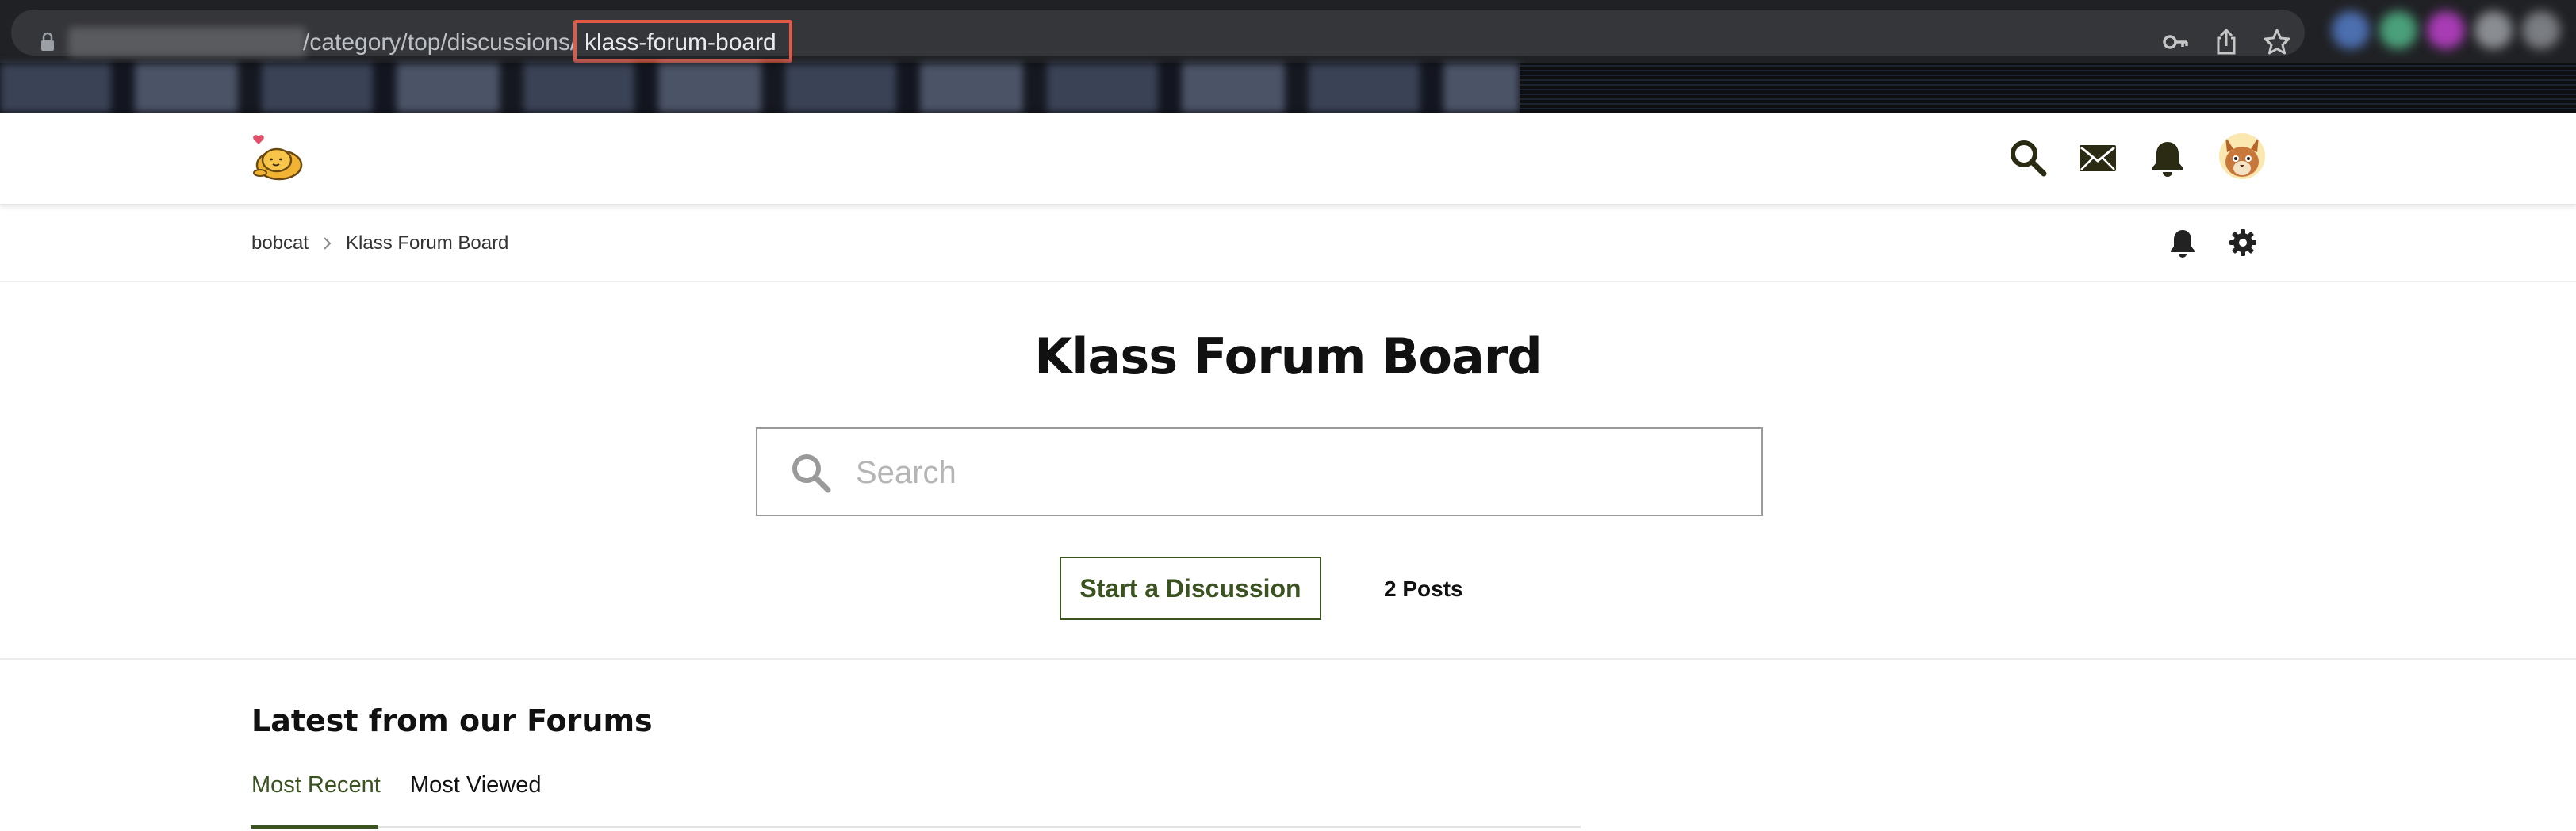  Describe the element at coordinates (2048, 88) in the screenshot. I see `bookmarks-background` at that location.